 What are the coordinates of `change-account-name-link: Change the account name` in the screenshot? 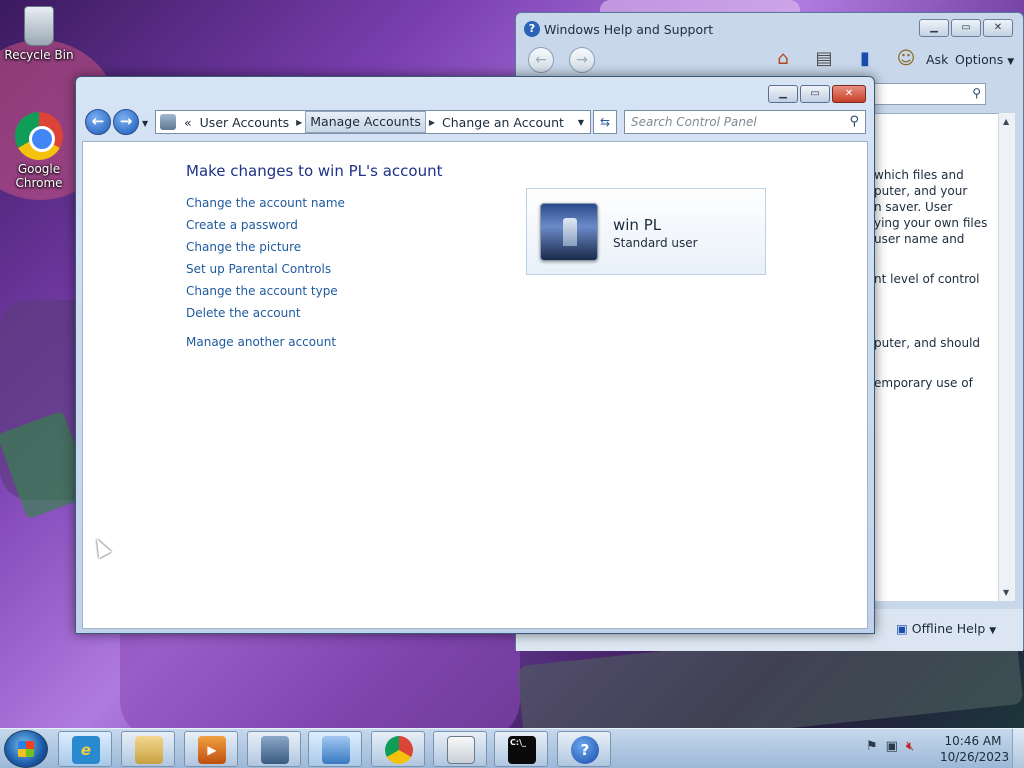 It's located at (265, 203).